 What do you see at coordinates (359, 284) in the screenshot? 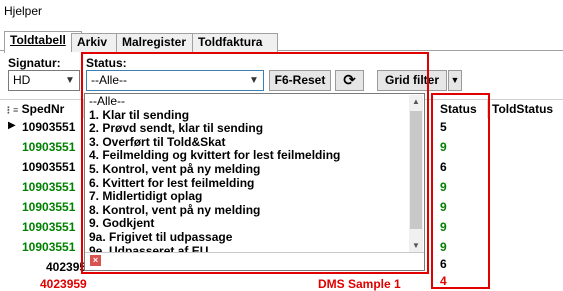
I see `cell-note: DMS Sample 1` at bounding box center [359, 284].